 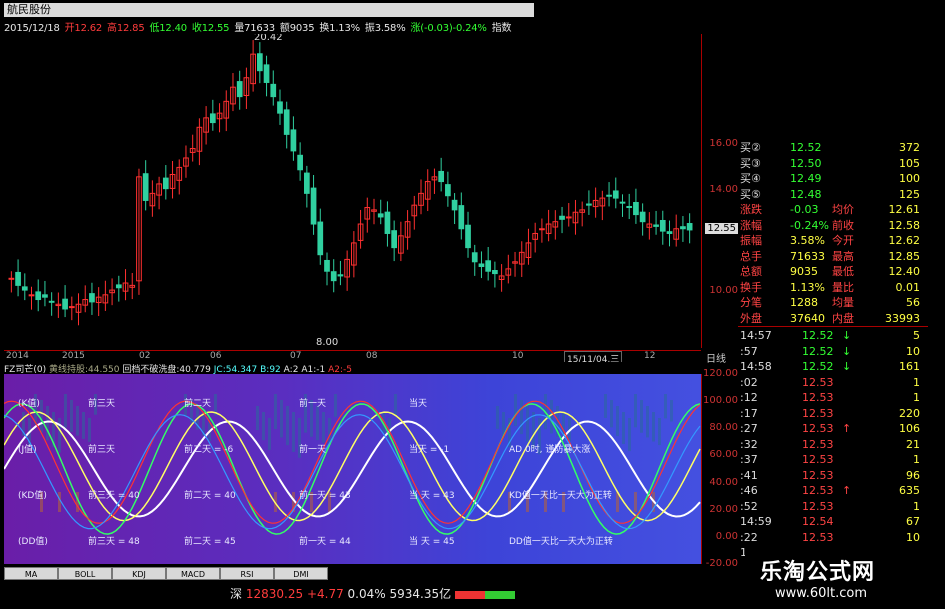 I want to click on indicator-annotation: 前三天, so click(x=101, y=403).